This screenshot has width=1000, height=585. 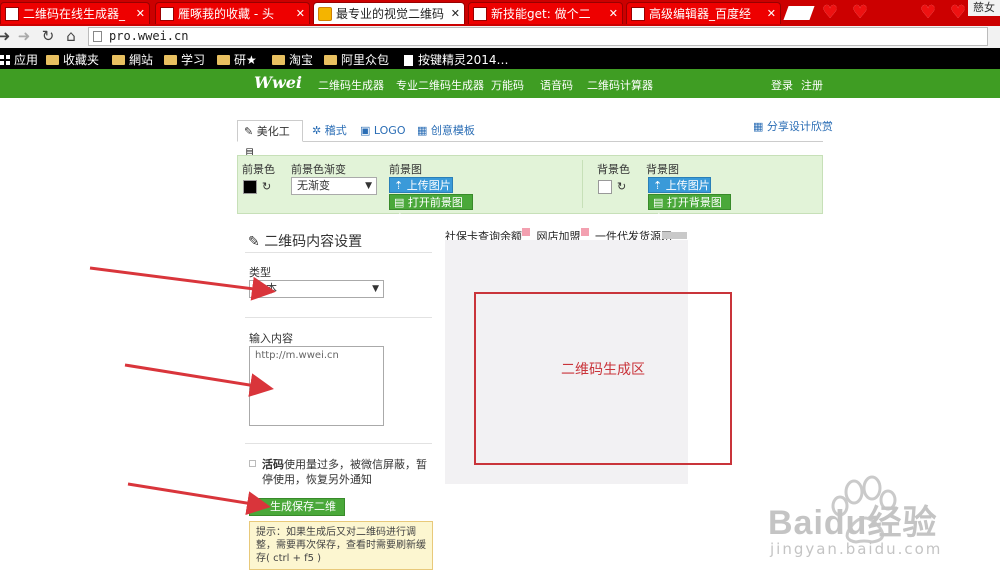 I want to click on arrow-to-generate-button, so click(x=199, y=498).